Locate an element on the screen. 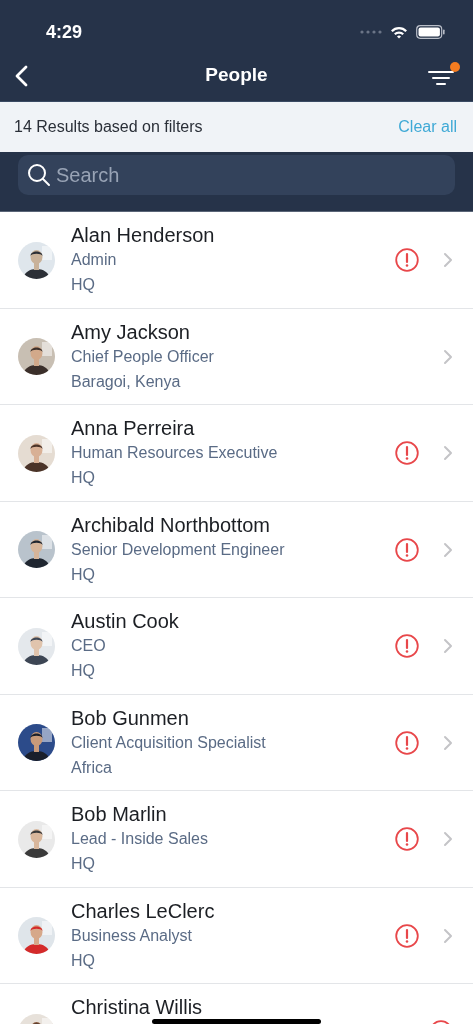 The height and width of the screenshot is (1024, 473). person-role: Business Analyst is located at coordinates (132, 935).